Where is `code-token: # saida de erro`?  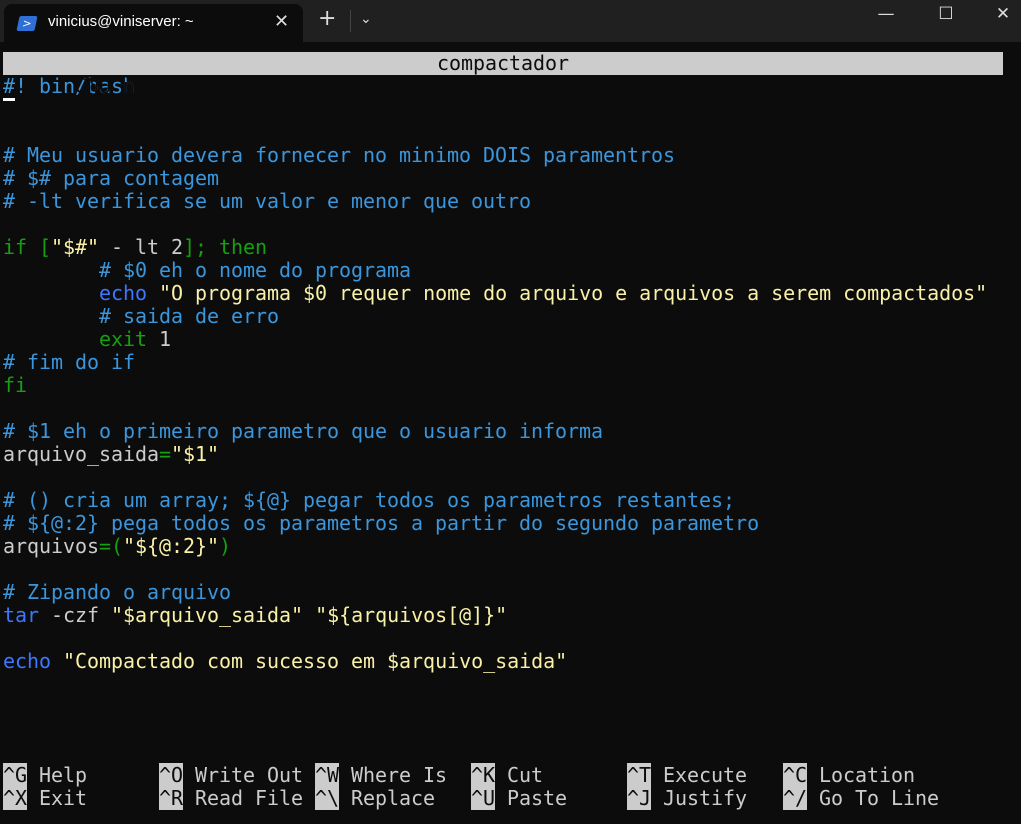
code-token: # saida de erro is located at coordinates (141, 316).